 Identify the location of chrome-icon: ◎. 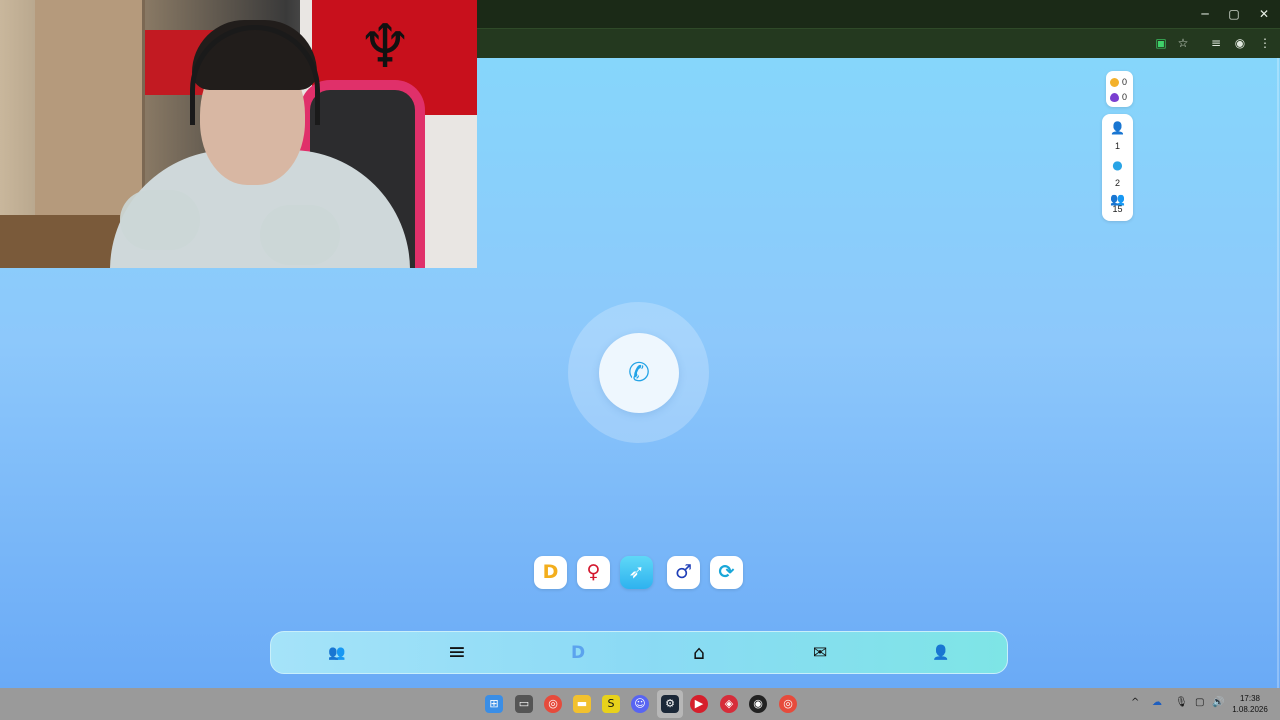
(553, 704).